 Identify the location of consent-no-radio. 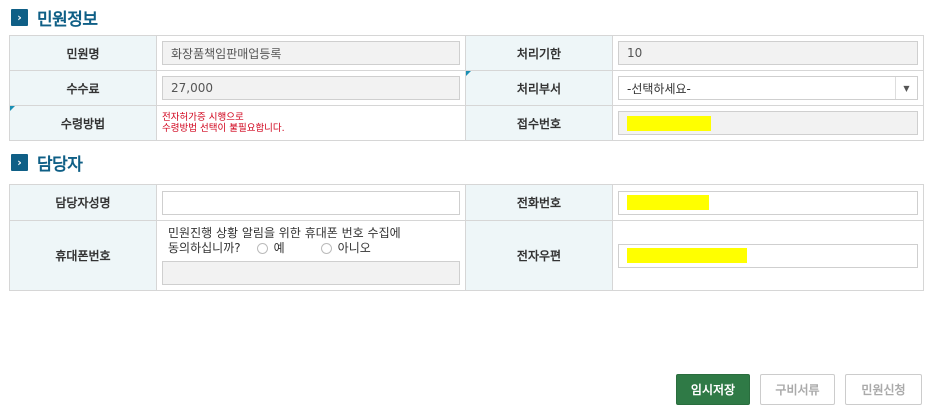
(326, 248).